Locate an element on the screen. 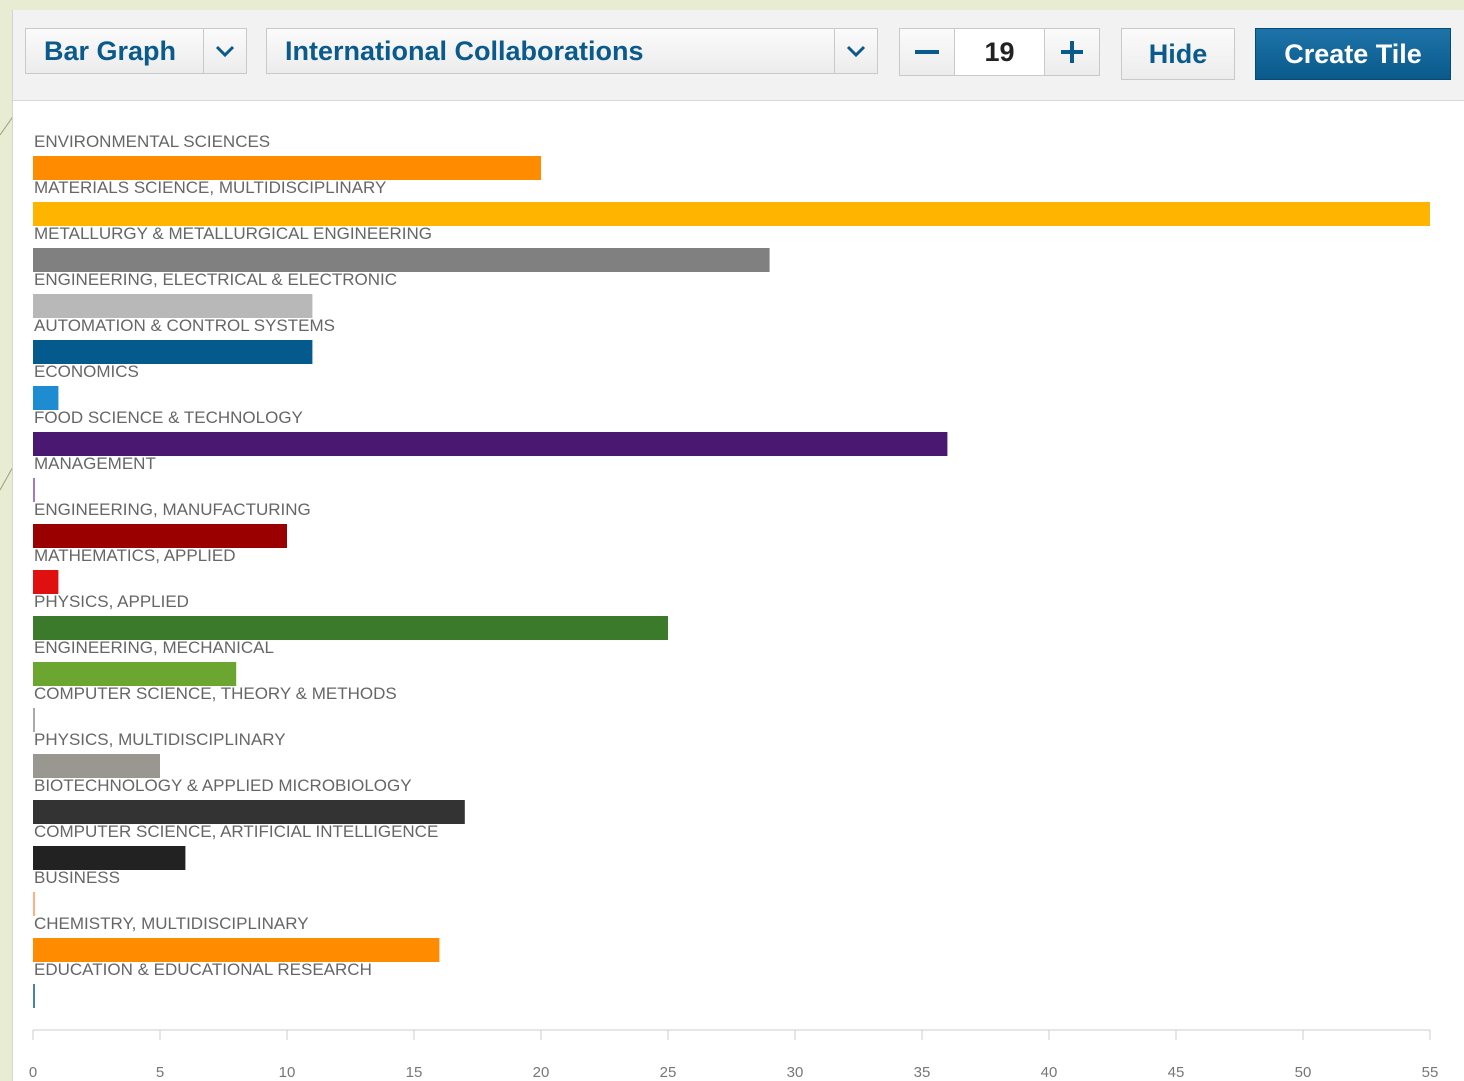 The height and width of the screenshot is (1081, 1464). category-label: MANAGEMENT is located at coordinates (95, 463).